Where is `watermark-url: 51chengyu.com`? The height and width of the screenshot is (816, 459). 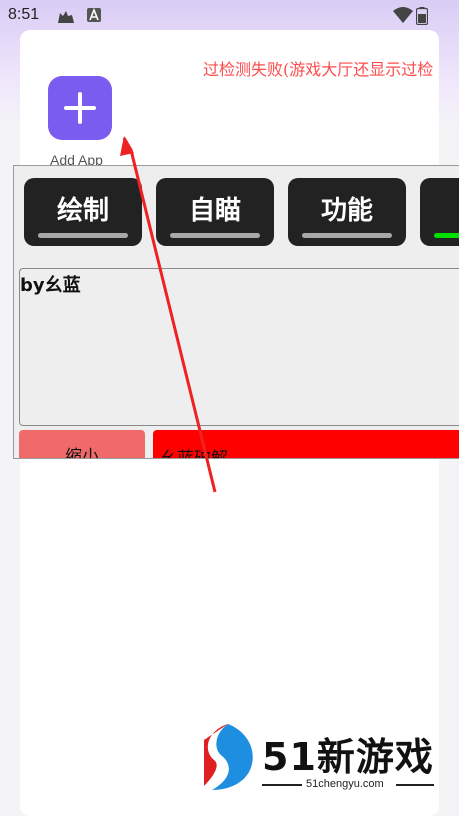
watermark-url: 51chengyu.com is located at coordinates (345, 784).